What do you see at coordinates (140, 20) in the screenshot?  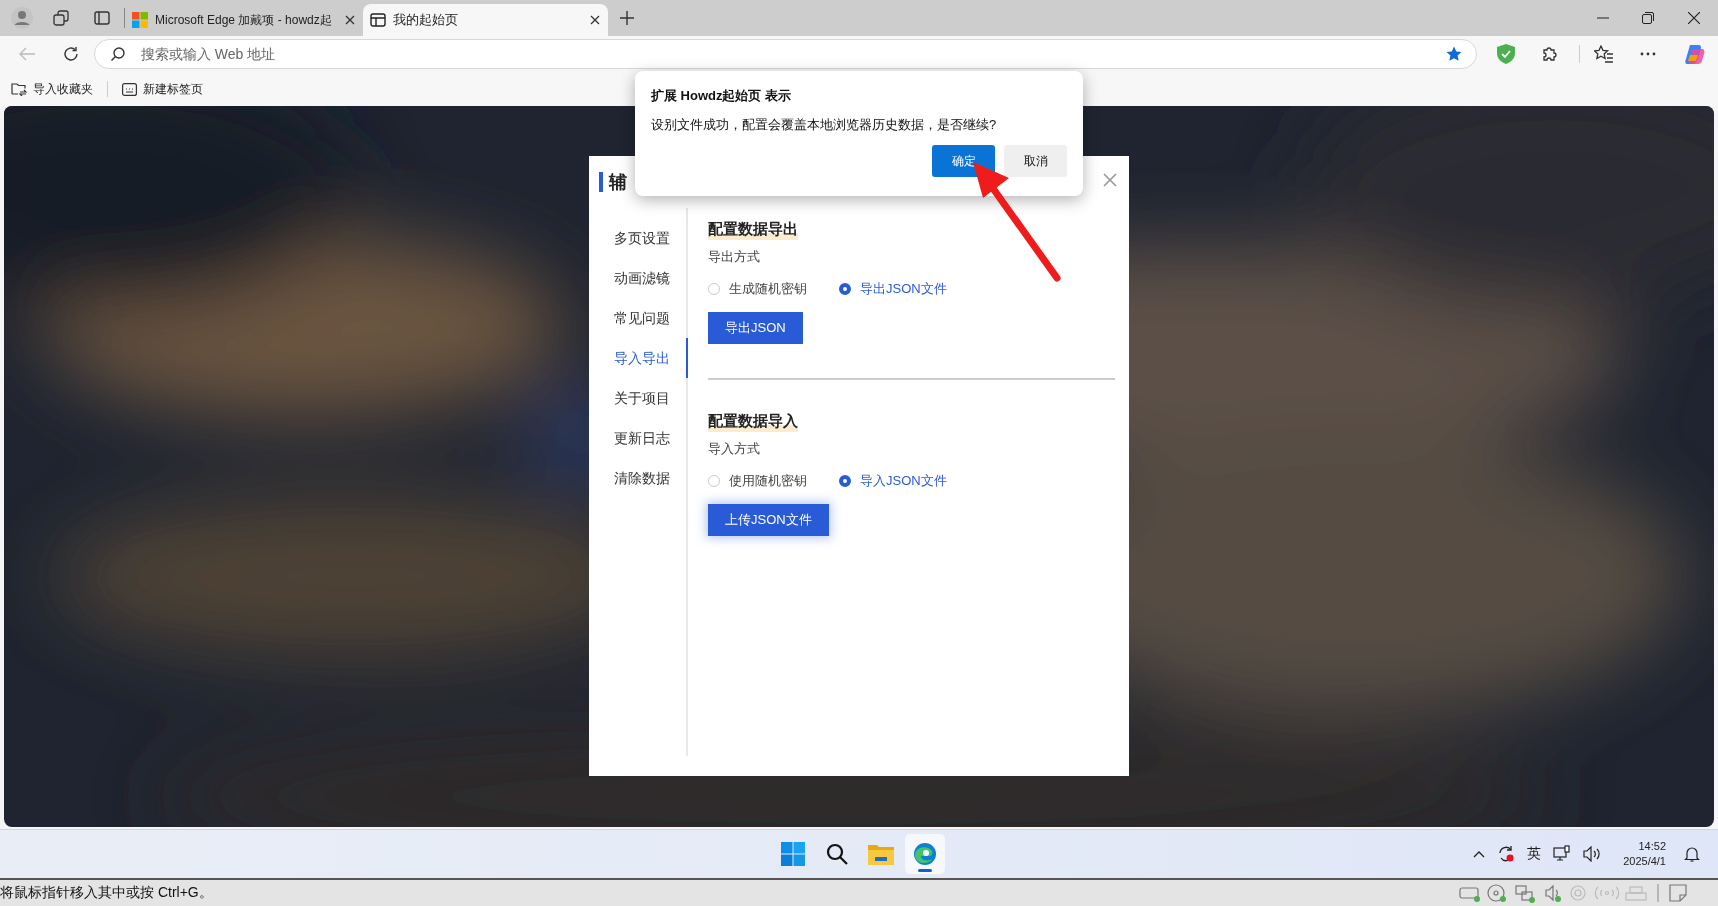 I see `four-squares-icon` at bounding box center [140, 20].